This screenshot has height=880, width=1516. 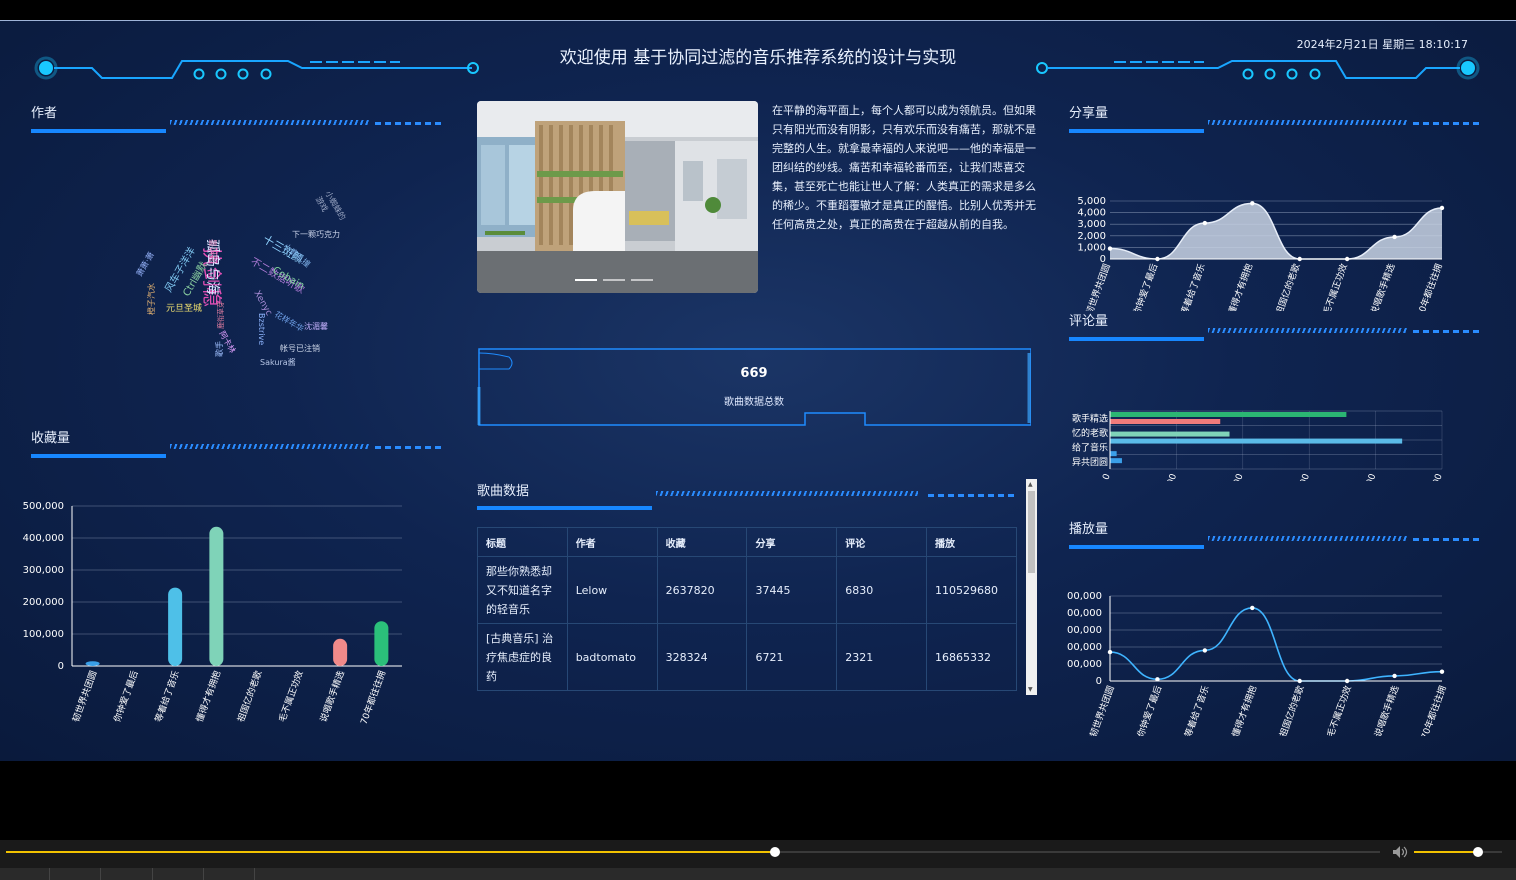 I want to click on plays-panel-title: 播放量, so click(x=1089, y=529).